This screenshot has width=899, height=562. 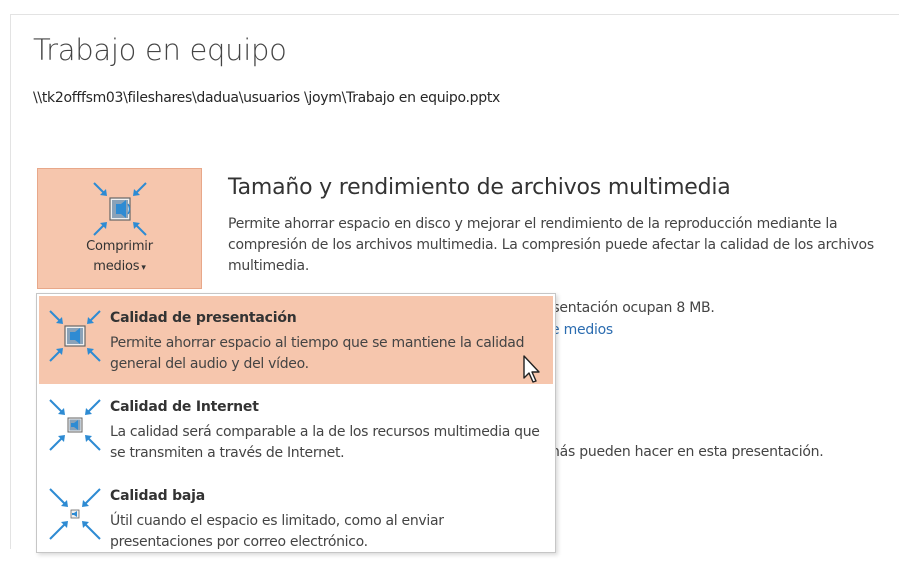 I want to click on page-title: Trabajo en equipo, so click(x=160, y=50).